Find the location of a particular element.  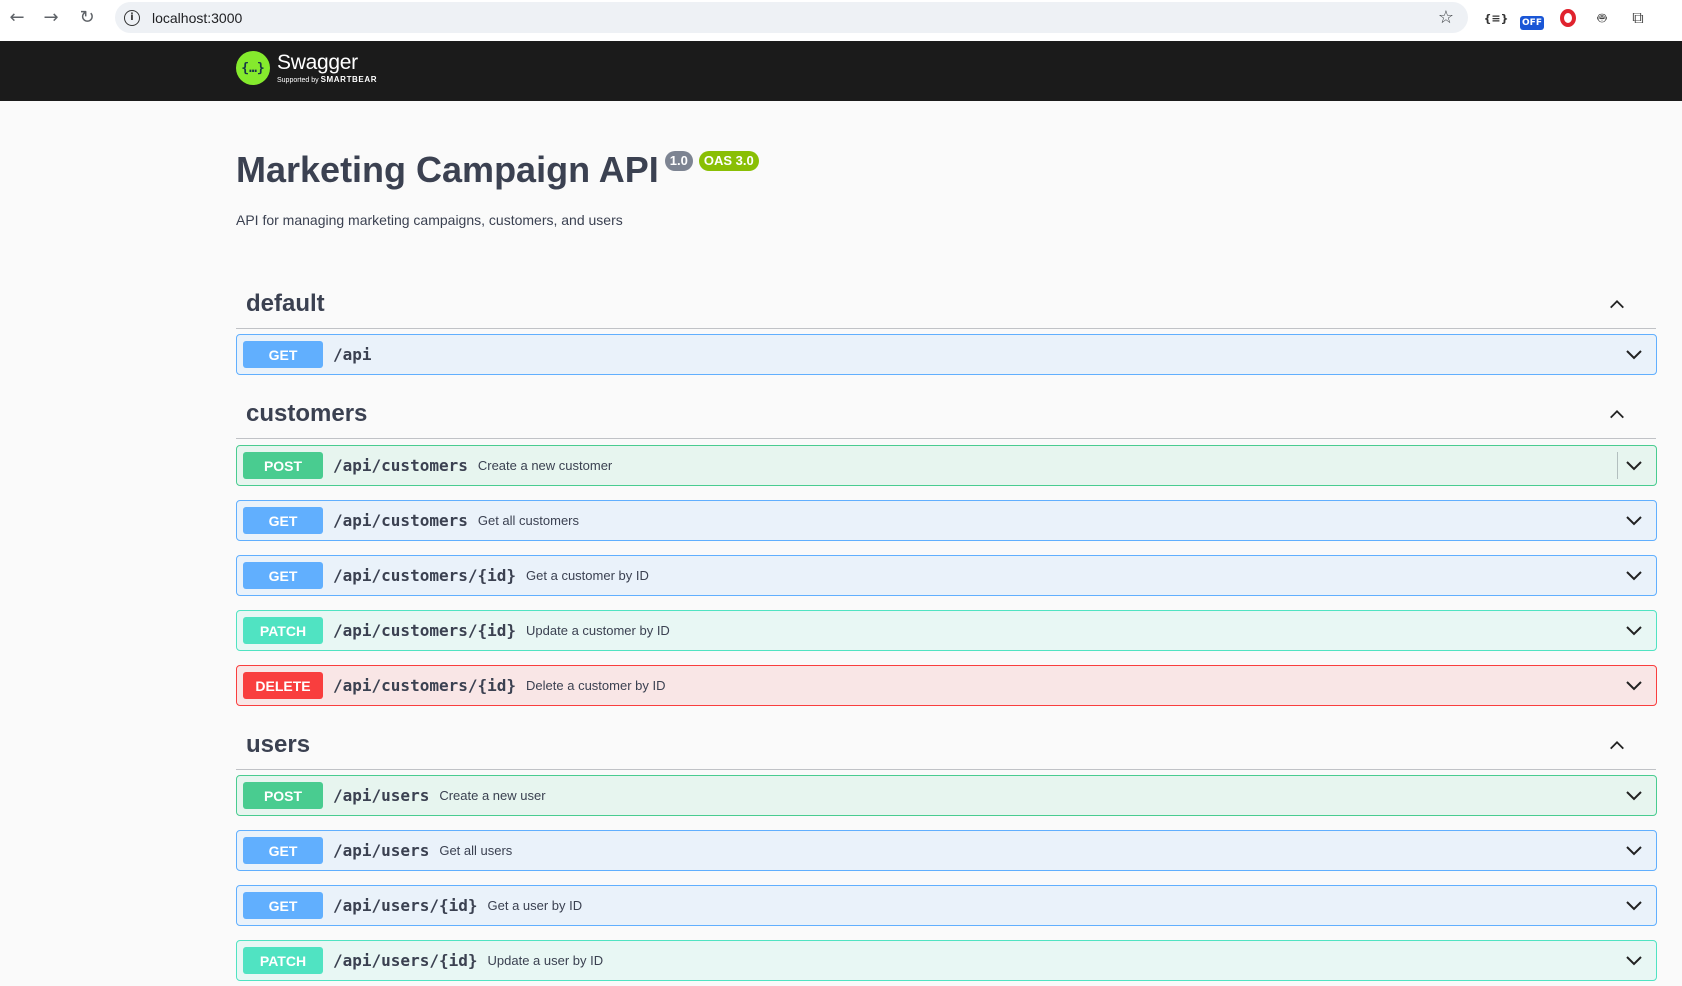

off-badge-extension-icon: OFF is located at coordinates (1532, 18).